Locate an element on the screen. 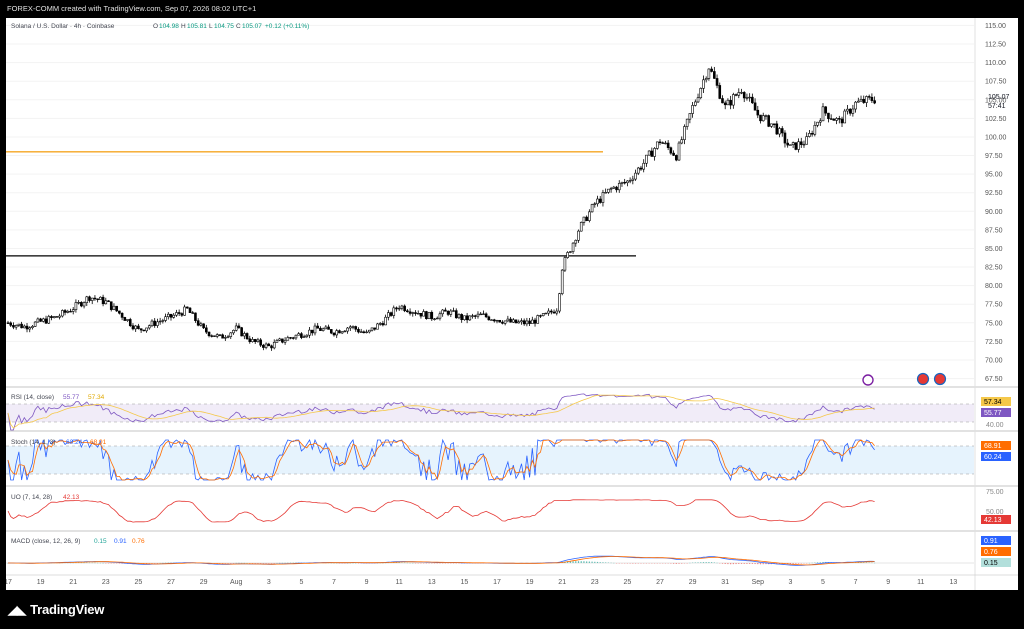  crypto-event-icon is located at coordinates (868, 380).